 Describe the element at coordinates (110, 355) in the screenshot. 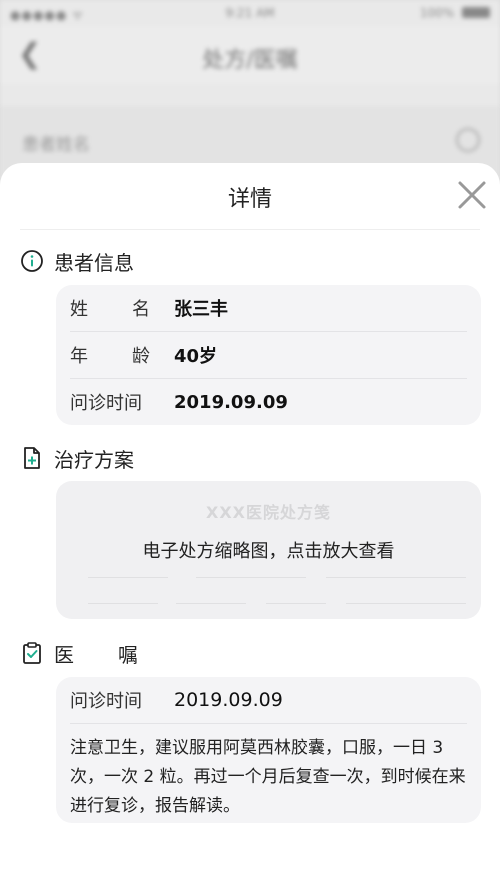

I see `age-label: 年 龄` at that location.